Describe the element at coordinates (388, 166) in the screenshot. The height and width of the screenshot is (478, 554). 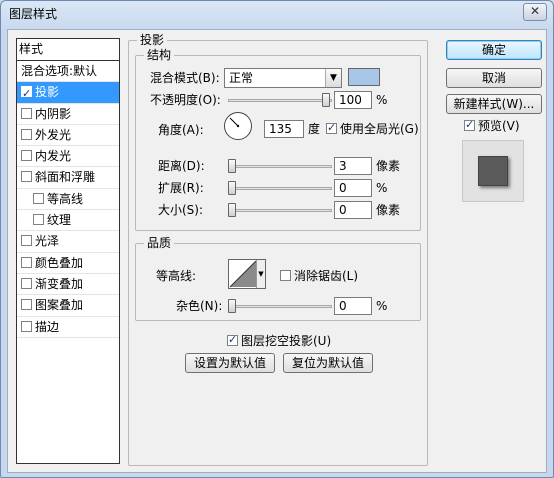
I see `distance-unit: 像素` at that location.